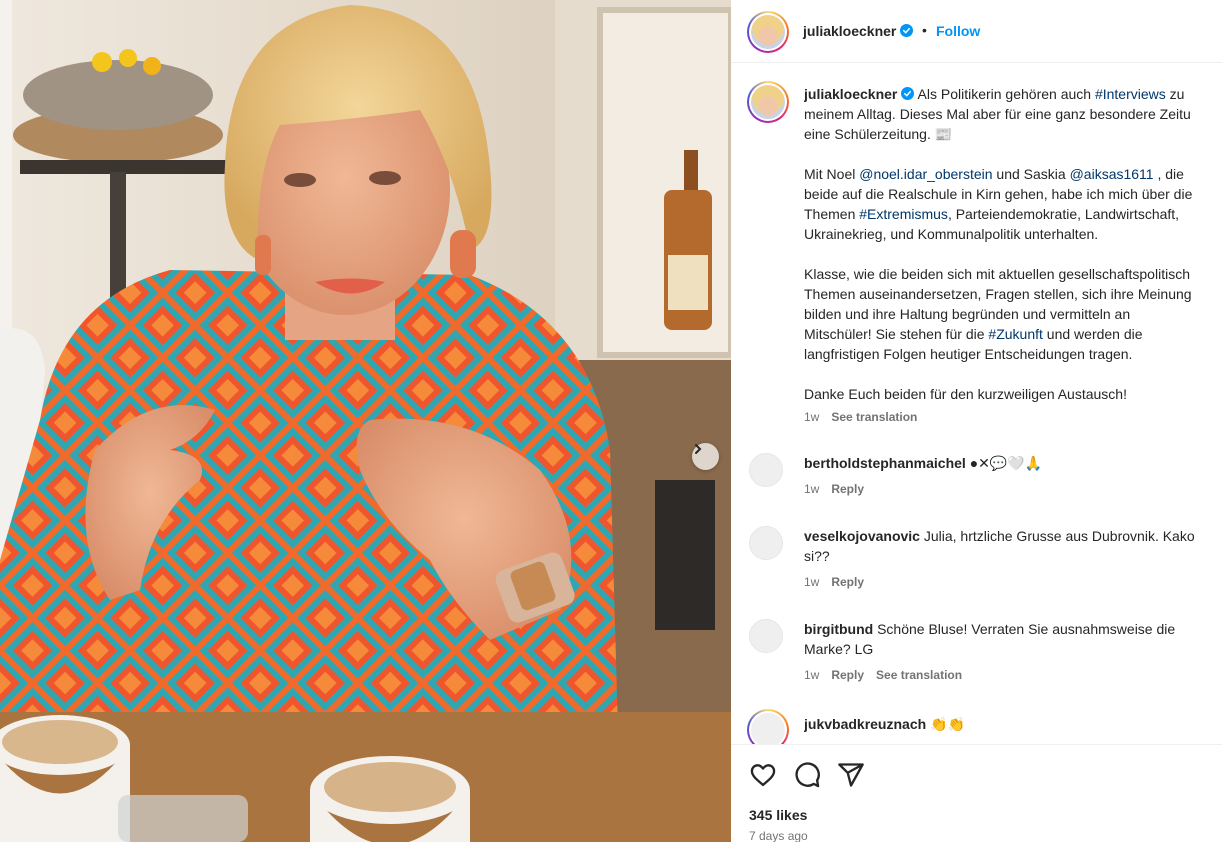 The height and width of the screenshot is (842, 1222). I want to click on next-photo-button, so click(705, 456).